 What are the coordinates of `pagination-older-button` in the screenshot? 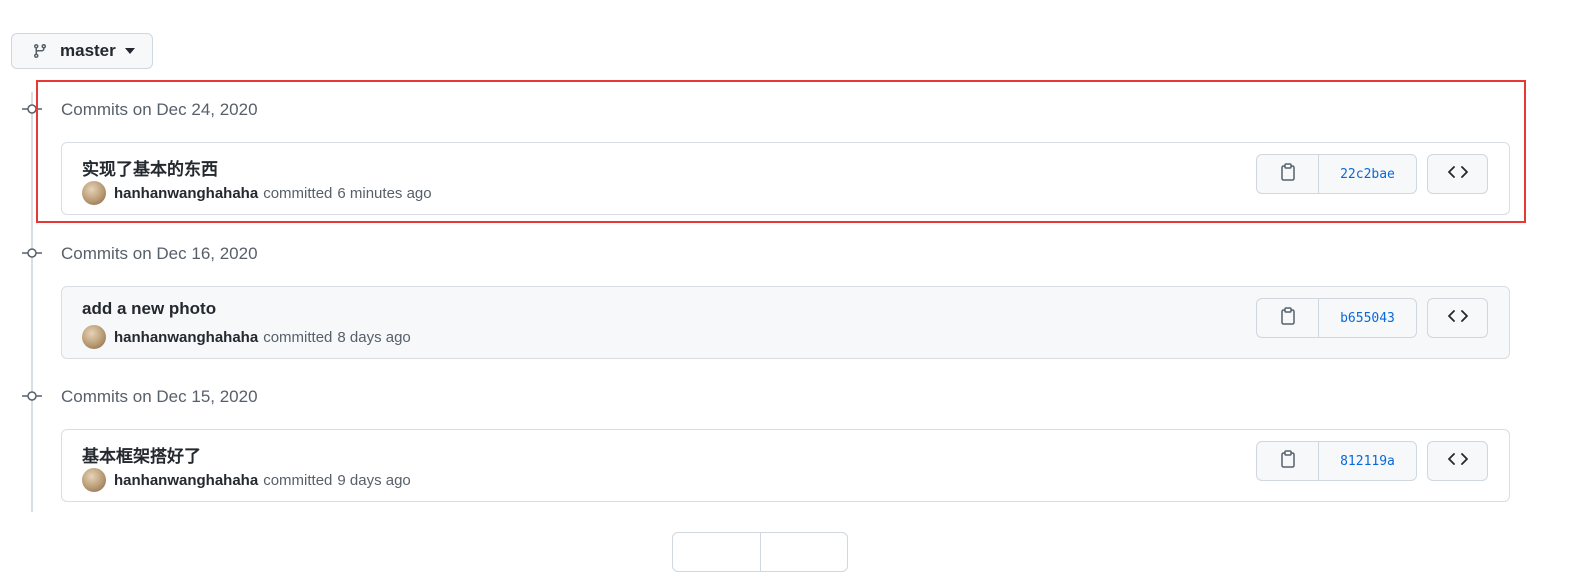 It's located at (804, 552).